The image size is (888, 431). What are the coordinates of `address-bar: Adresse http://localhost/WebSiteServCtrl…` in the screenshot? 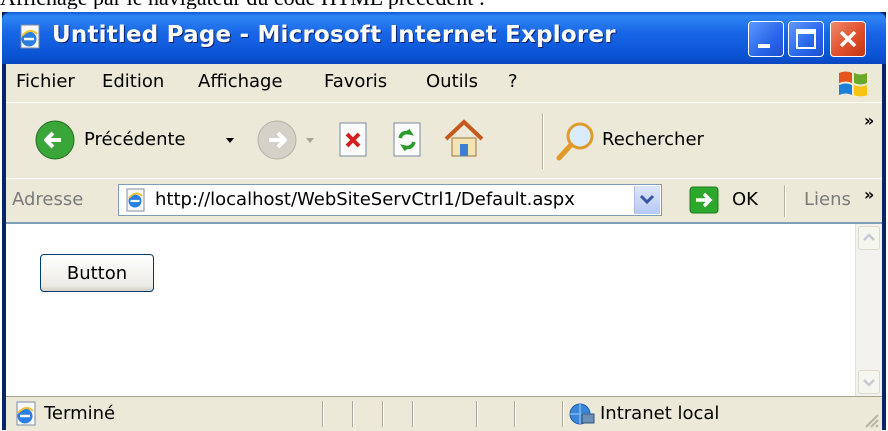 It's located at (444, 200).